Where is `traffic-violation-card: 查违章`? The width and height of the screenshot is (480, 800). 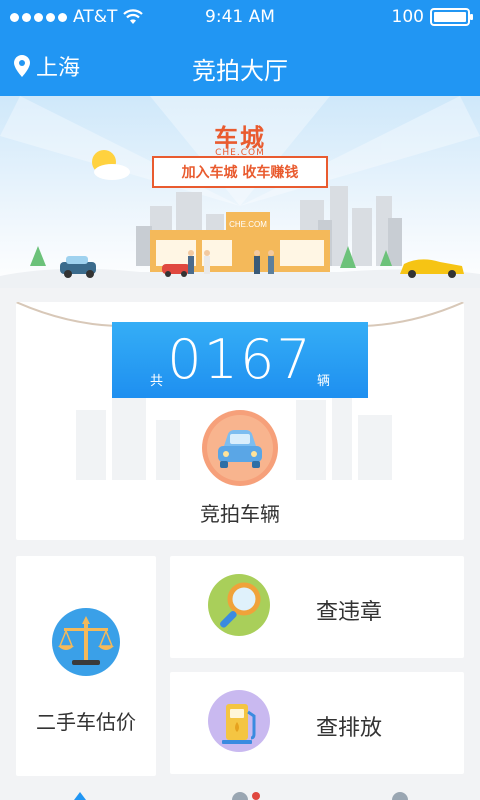 traffic-violation-card: 查违章 is located at coordinates (317, 607).